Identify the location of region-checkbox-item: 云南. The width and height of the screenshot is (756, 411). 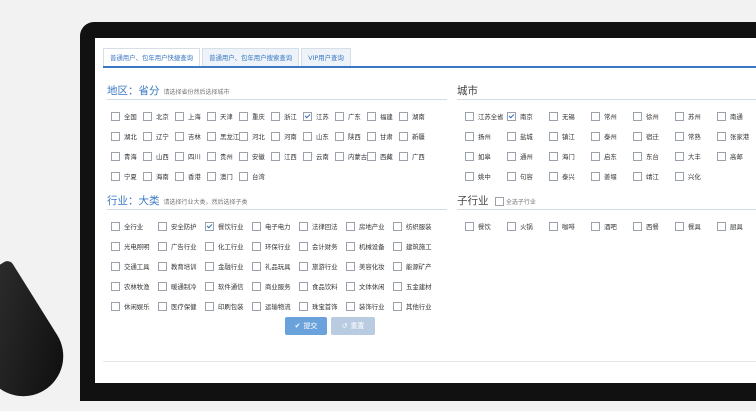
(316, 156).